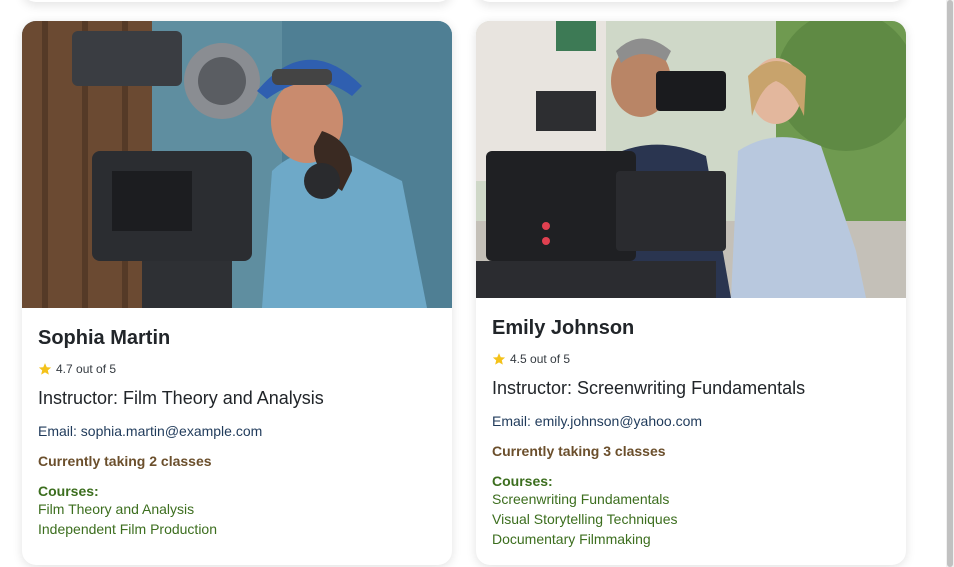 This screenshot has width=954, height=567. Describe the element at coordinates (181, 398) in the screenshot. I see `instructor-role: Instructor: Film Theory and Analysis` at that location.